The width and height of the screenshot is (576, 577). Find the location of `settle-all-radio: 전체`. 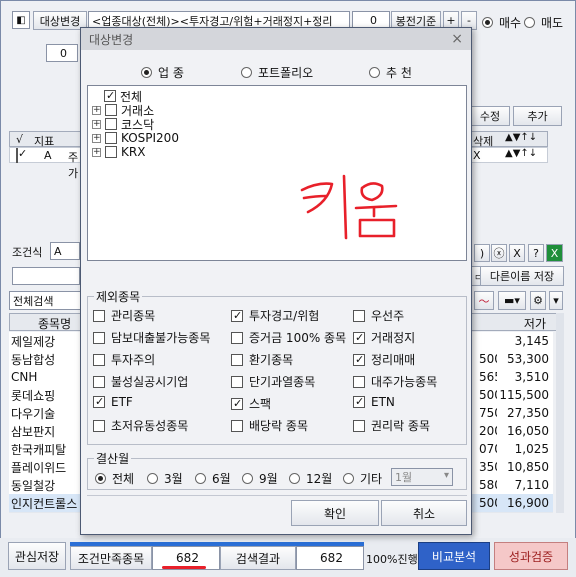

settle-all-radio: 전체 is located at coordinates (114, 478).